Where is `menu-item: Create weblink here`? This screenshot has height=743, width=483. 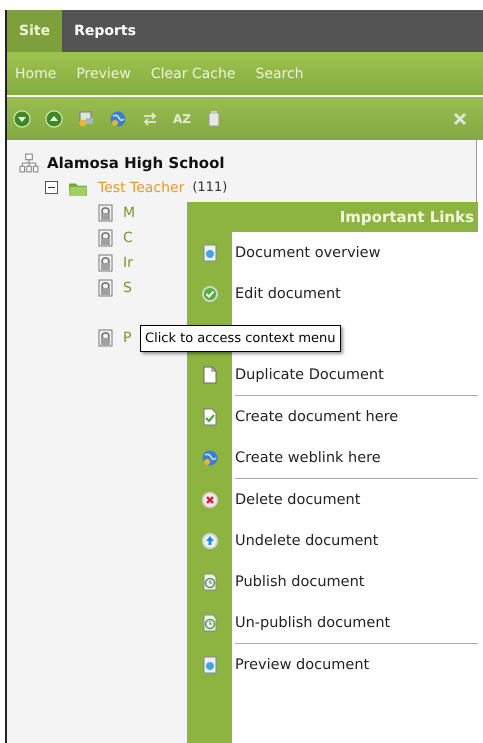
menu-item: Create weblink here is located at coordinates (332, 457).